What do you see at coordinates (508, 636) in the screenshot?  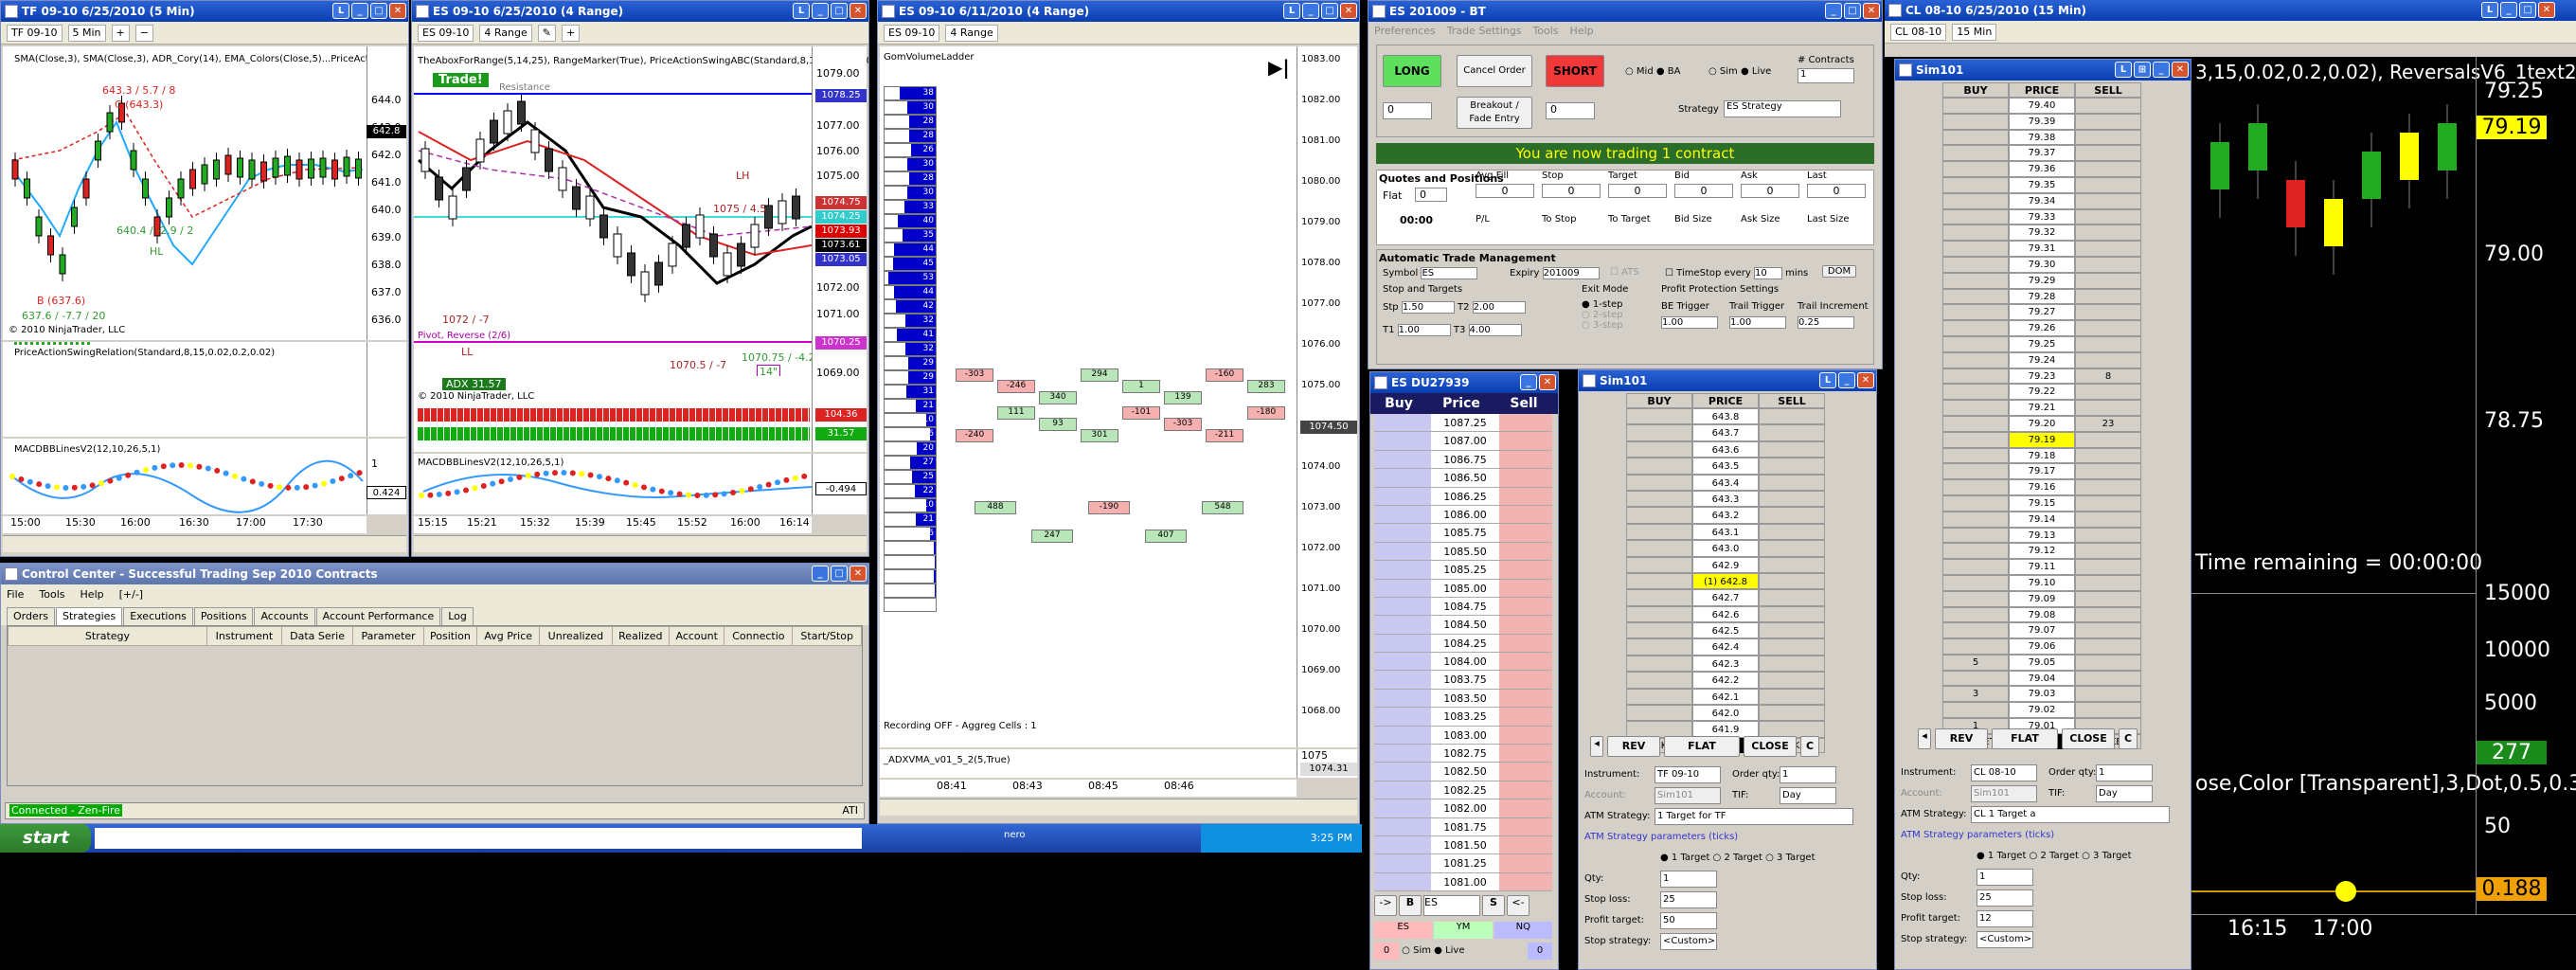 I see `column-header: Avg Price` at bounding box center [508, 636].